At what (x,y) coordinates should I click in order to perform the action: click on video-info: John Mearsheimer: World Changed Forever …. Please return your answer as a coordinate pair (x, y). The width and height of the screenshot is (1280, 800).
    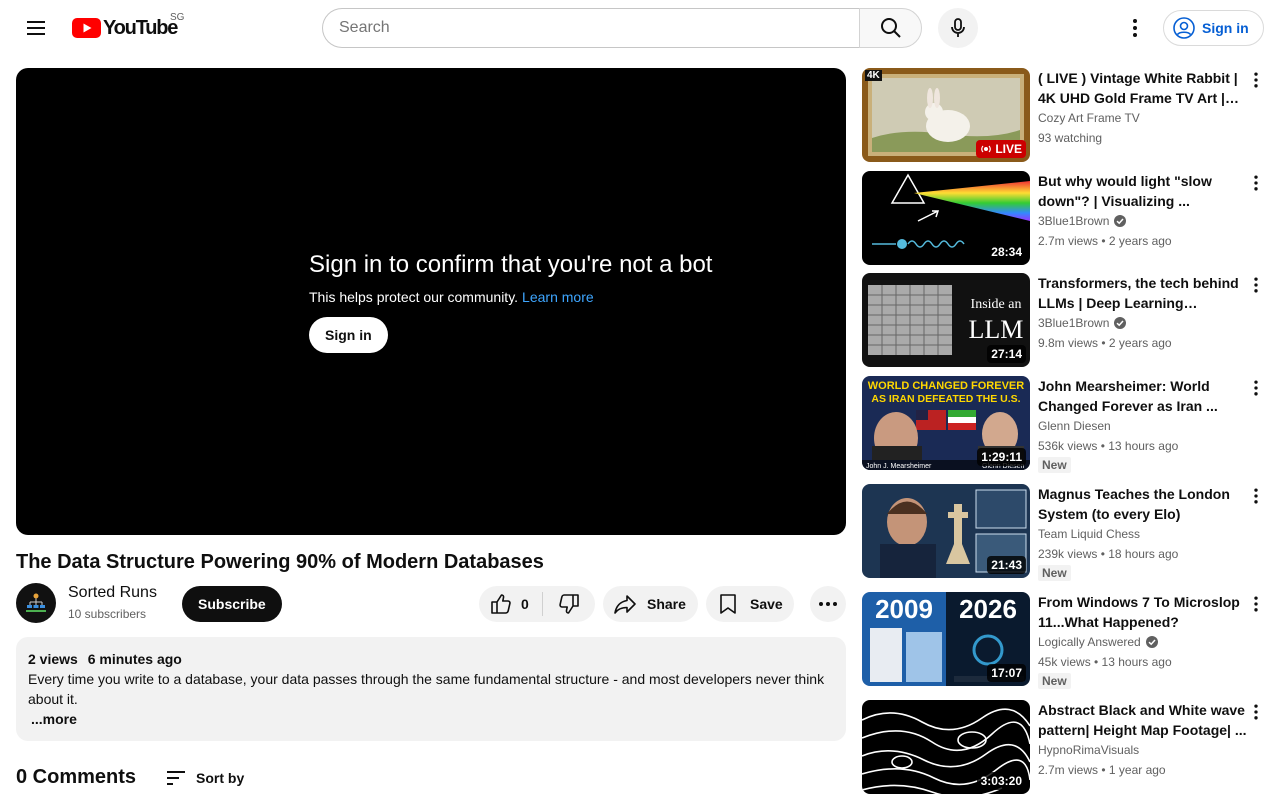
    Looking at the image, I should click on (1143, 425).